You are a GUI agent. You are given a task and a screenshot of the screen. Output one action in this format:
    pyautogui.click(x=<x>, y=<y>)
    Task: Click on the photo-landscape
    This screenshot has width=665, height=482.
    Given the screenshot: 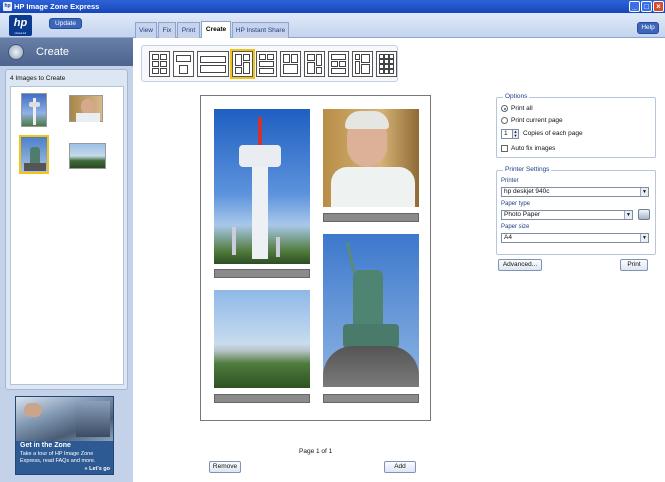 What is the action you would take?
    pyautogui.click(x=262, y=339)
    